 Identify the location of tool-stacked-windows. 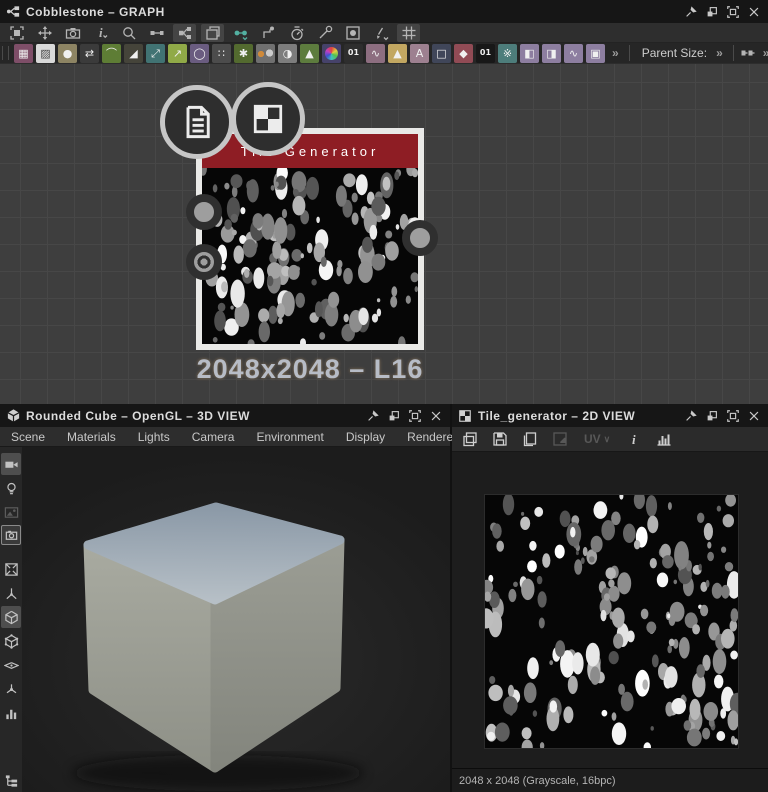
(212, 32).